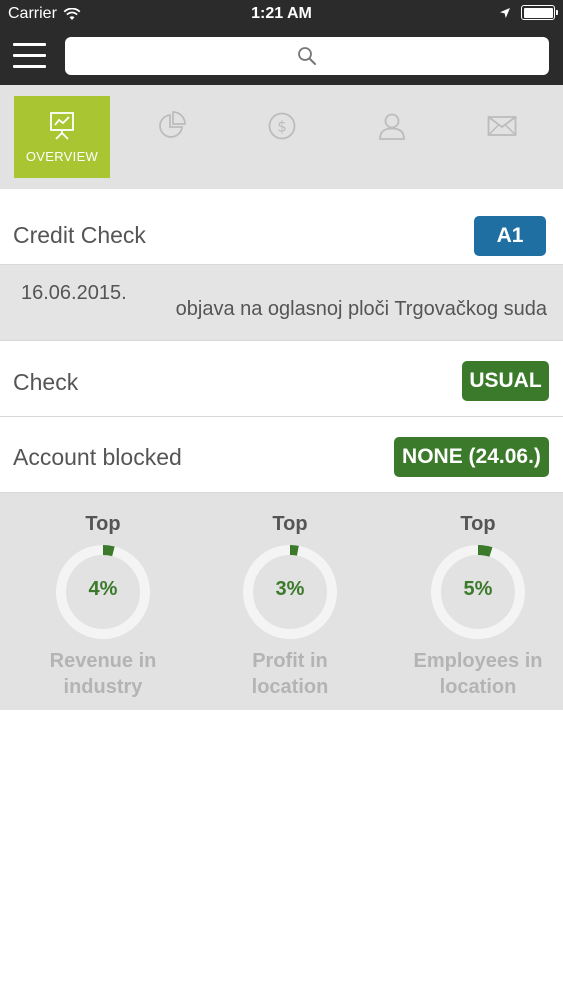 This screenshot has height=1000, width=563. I want to click on stat-caption-line: Profit in, so click(290, 661).